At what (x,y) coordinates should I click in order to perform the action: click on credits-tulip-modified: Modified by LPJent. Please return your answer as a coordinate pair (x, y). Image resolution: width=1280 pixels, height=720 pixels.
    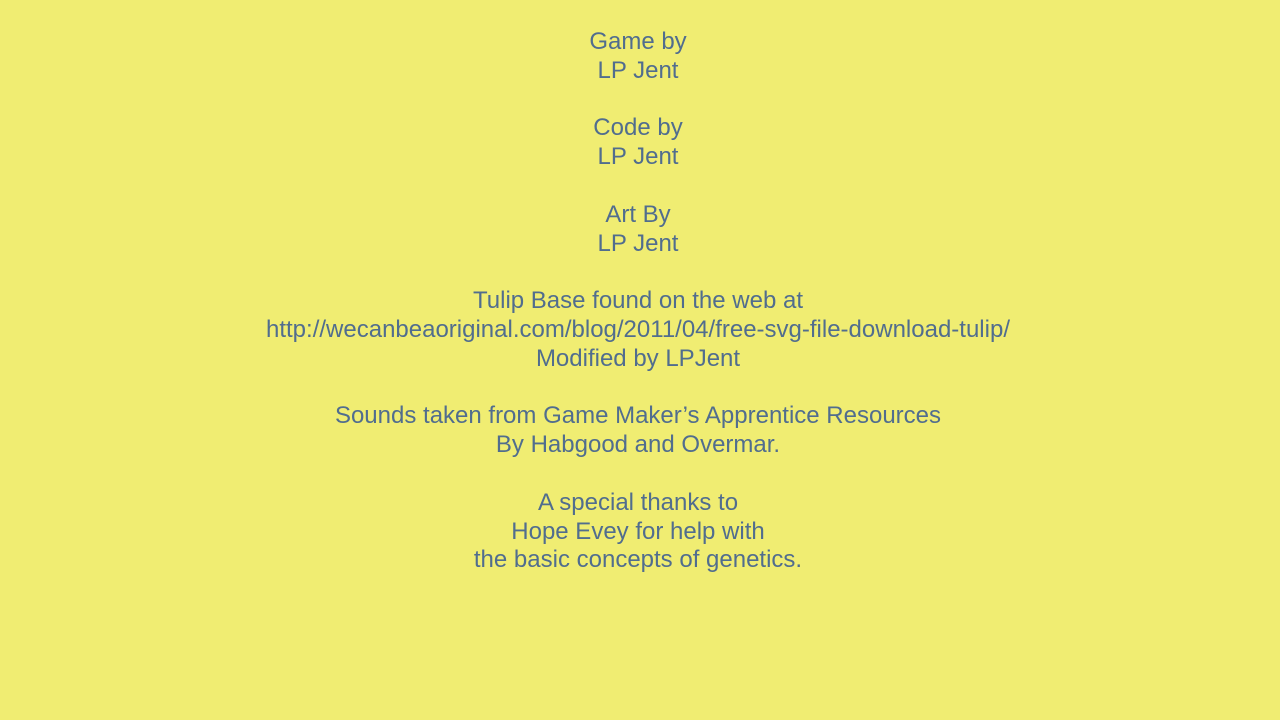
    Looking at the image, I should click on (638, 358).